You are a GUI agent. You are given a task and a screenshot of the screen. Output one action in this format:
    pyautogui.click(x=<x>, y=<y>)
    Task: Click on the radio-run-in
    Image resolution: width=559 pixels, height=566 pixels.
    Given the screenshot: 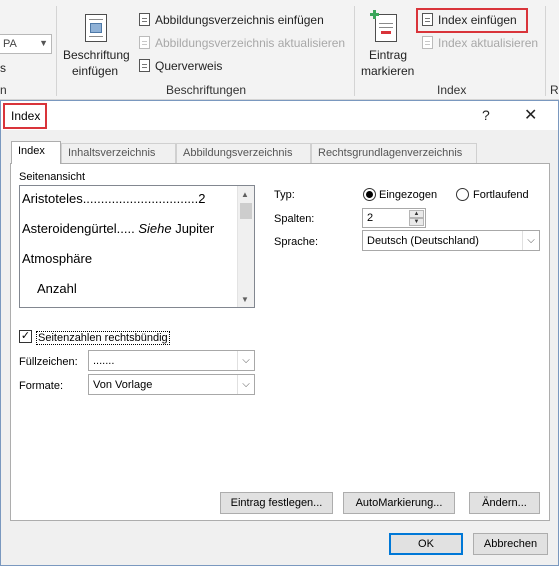 What is the action you would take?
    pyautogui.click(x=462, y=194)
    